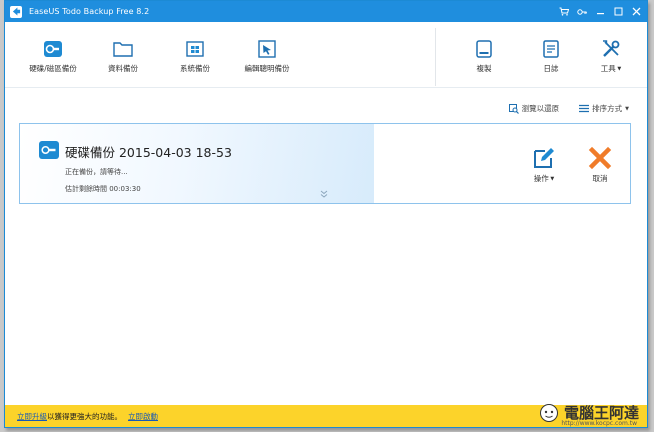 This screenshot has width=654, height=432. What do you see at coordinates (540, 108) in the screenshot?
I see `browse-restore-label: 瀏覽以還原` at bounding box center [540, 108].